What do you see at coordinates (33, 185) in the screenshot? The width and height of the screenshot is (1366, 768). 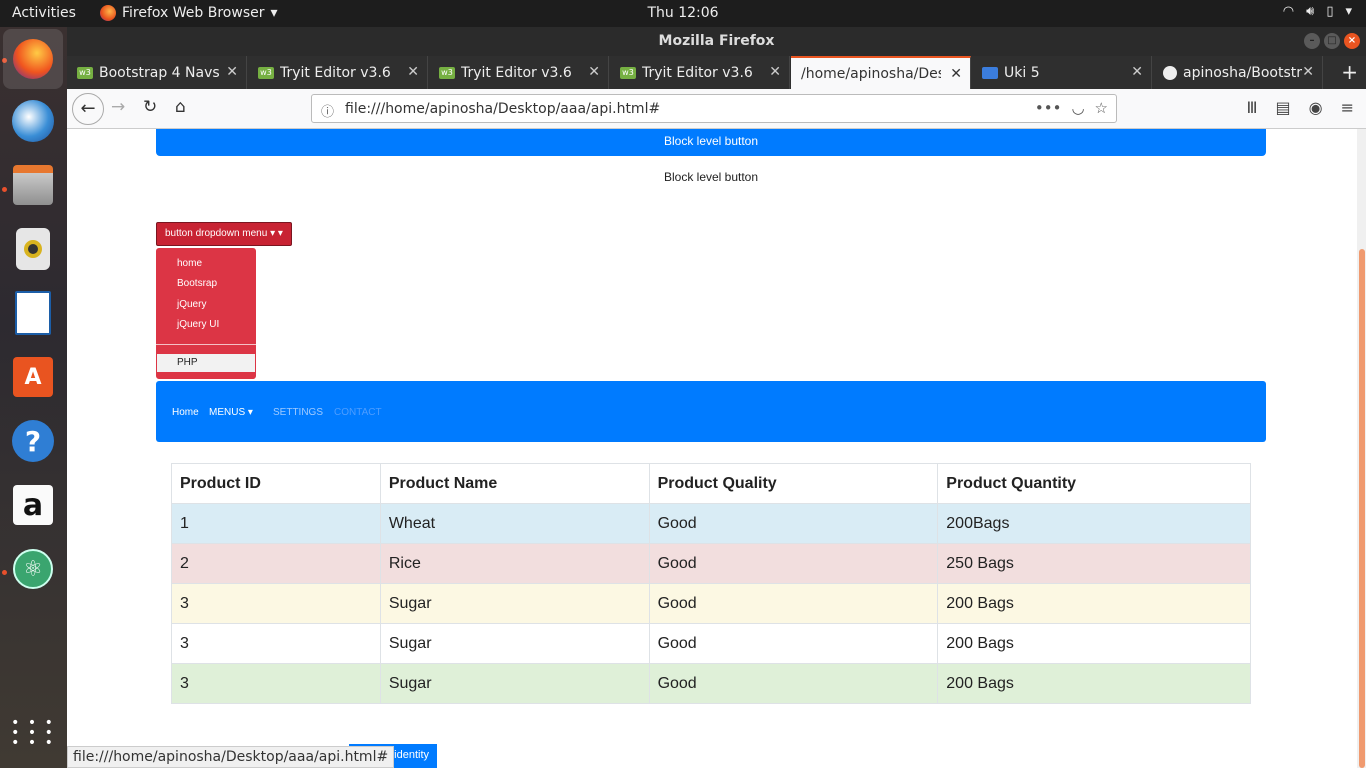 I see `files-launcher` at bounding box center [33, 185].